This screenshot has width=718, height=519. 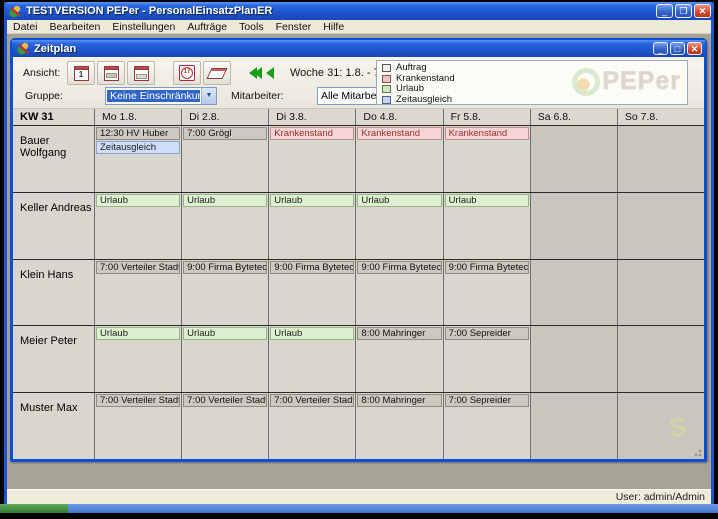 I want to click on schedule-entry-zeitausgleich: Zeitausgleich, so click(x=138, y=147).